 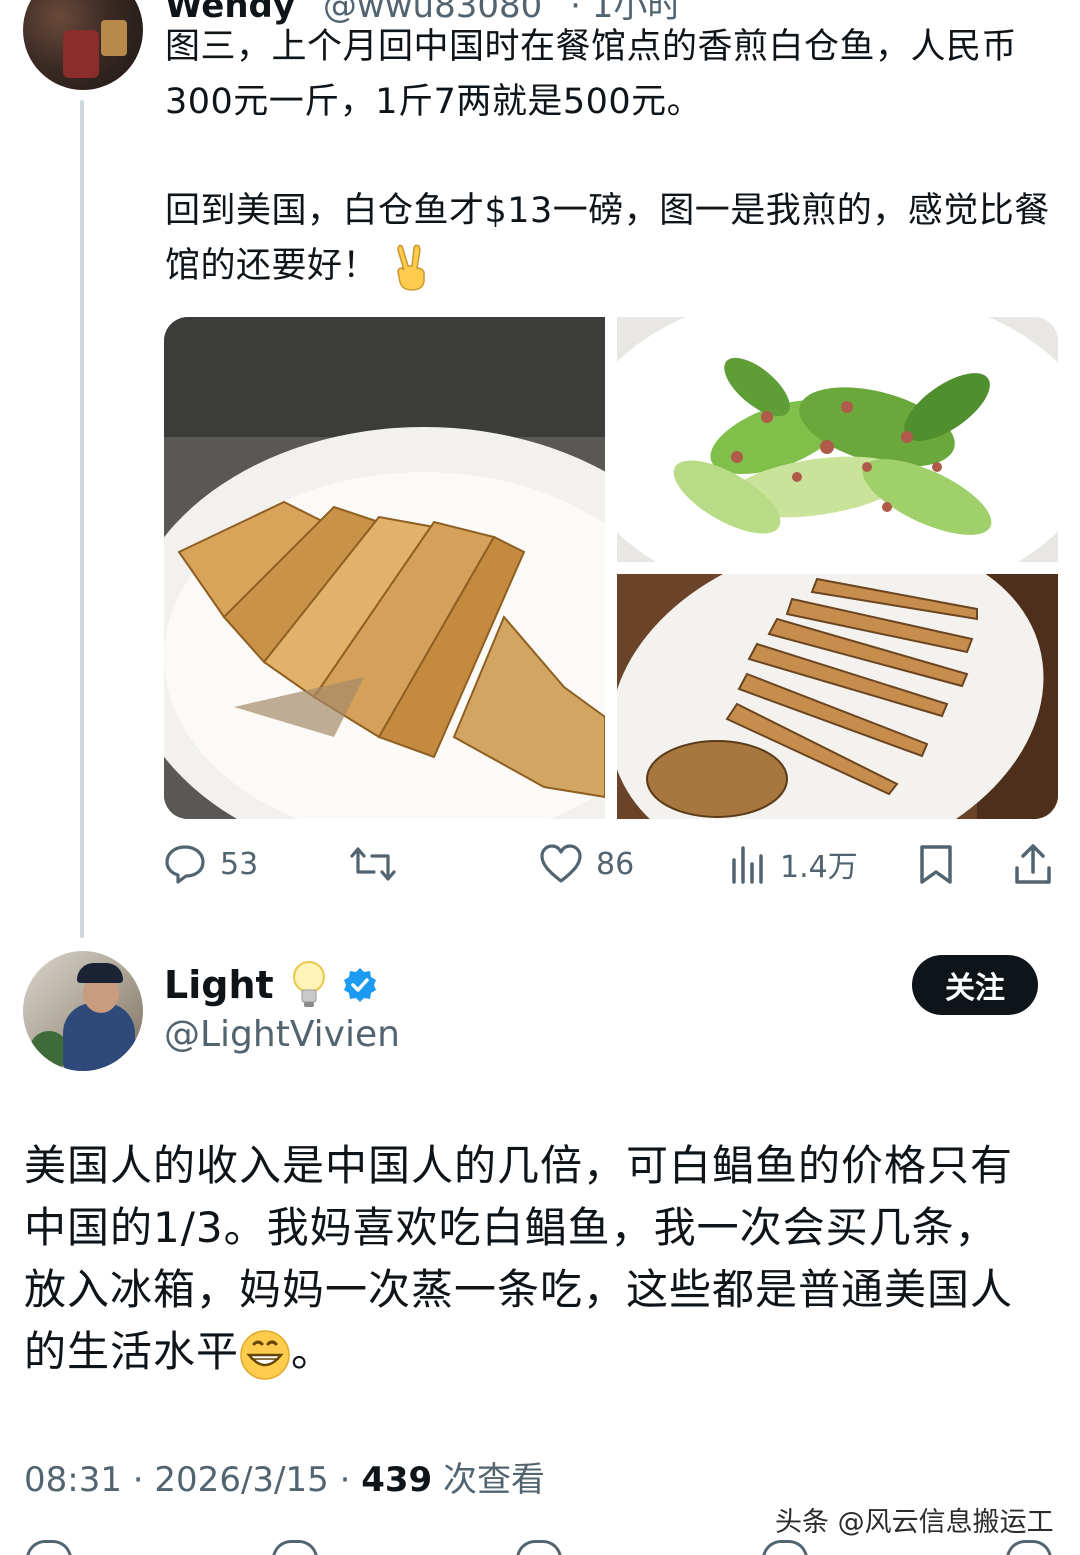 I want to click on grinning-face-emoji-icon, so click(x=265, y=1354).